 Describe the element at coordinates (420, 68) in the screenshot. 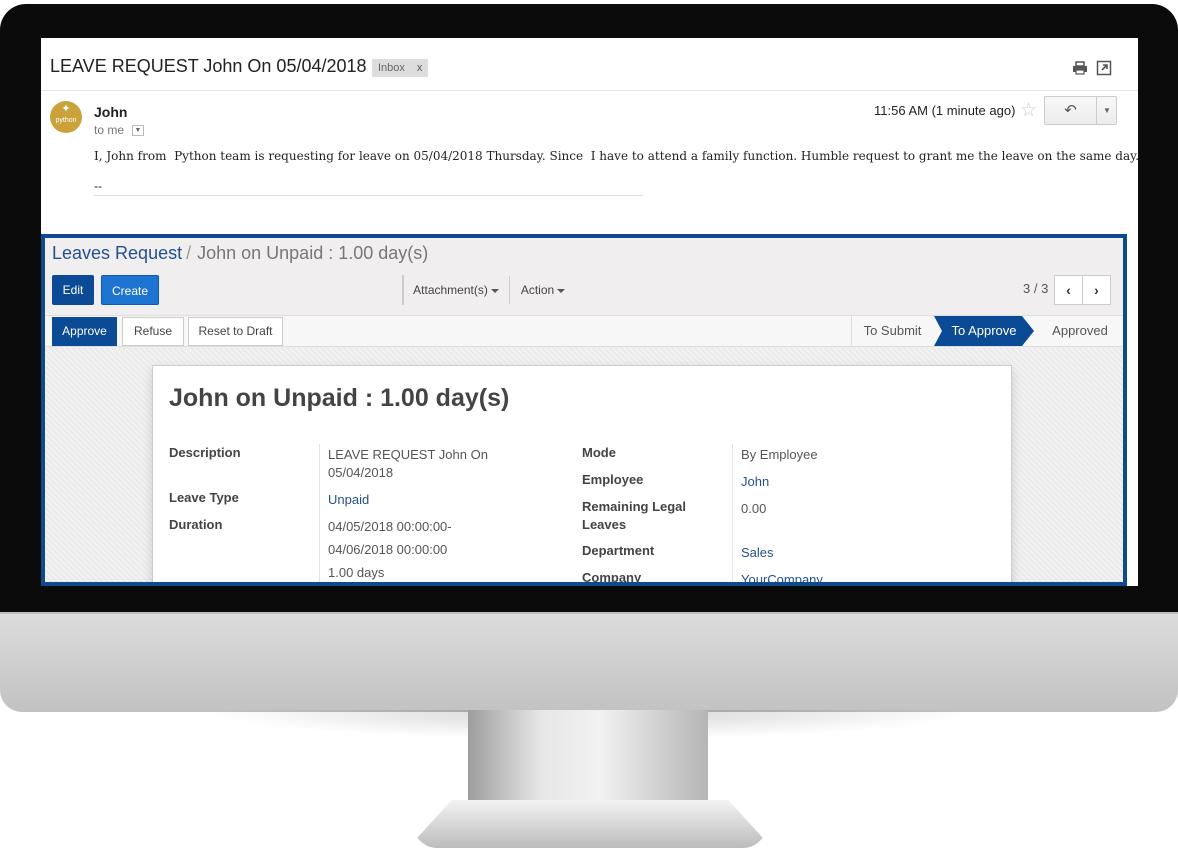

I see `remove-label-icon: x` at that location.